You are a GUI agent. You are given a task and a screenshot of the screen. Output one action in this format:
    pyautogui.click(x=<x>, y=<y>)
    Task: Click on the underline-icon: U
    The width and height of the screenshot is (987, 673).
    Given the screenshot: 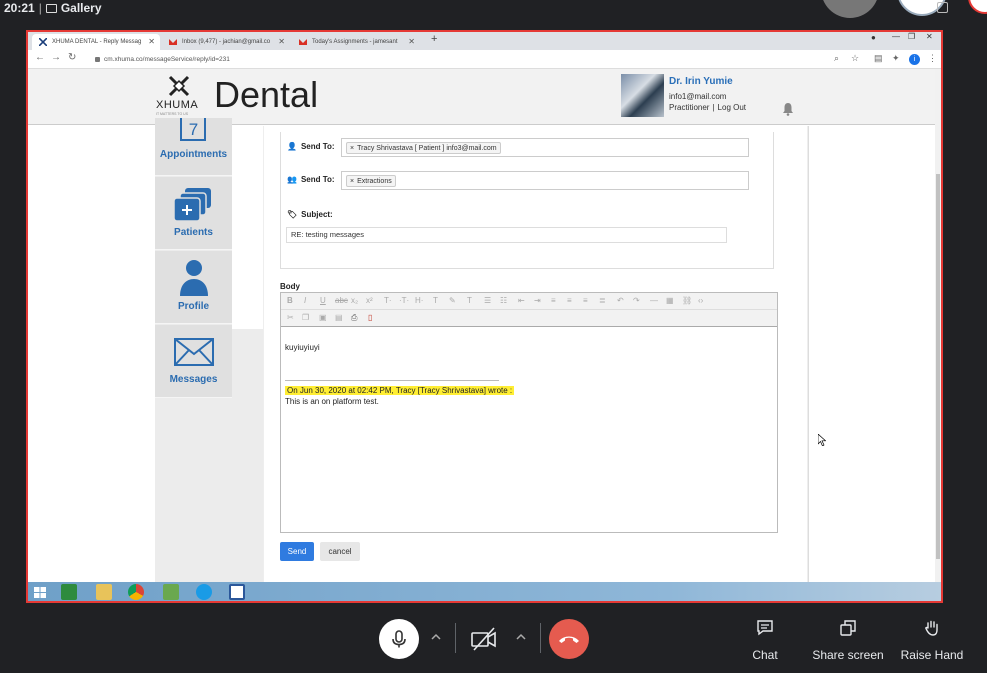 What is the action you would take?
    pyautogui.click(x=323, y=300)
    